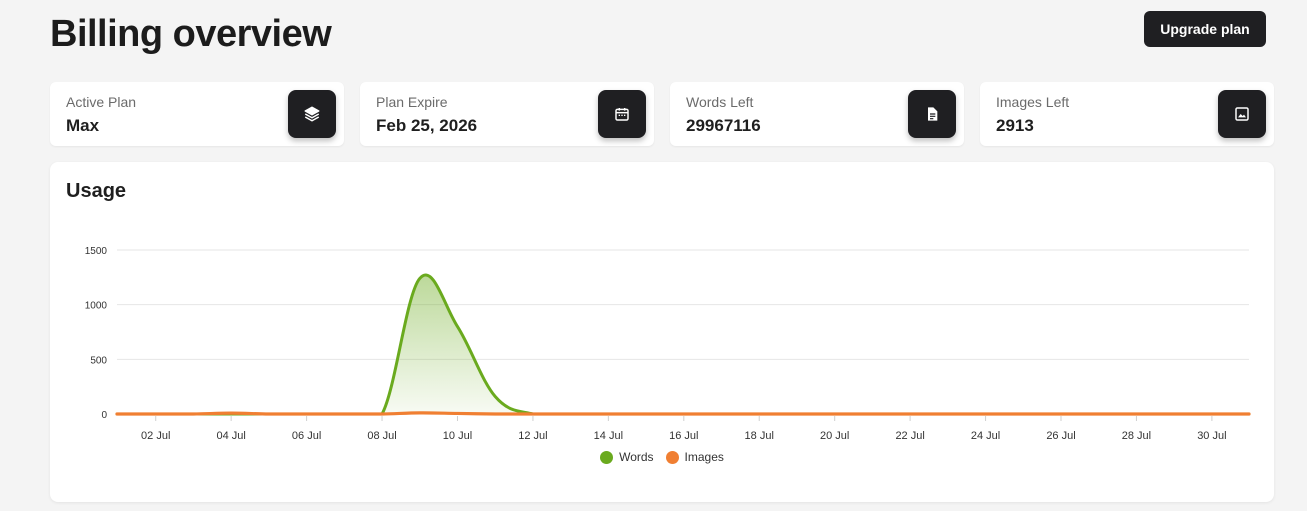 Image resolution: width=1307 pixels, height=511 pixels. Describe the element at coordinates (817, 114) in the screenshot. I see `stat-card-words-left: Words Left 29967116` at that location.